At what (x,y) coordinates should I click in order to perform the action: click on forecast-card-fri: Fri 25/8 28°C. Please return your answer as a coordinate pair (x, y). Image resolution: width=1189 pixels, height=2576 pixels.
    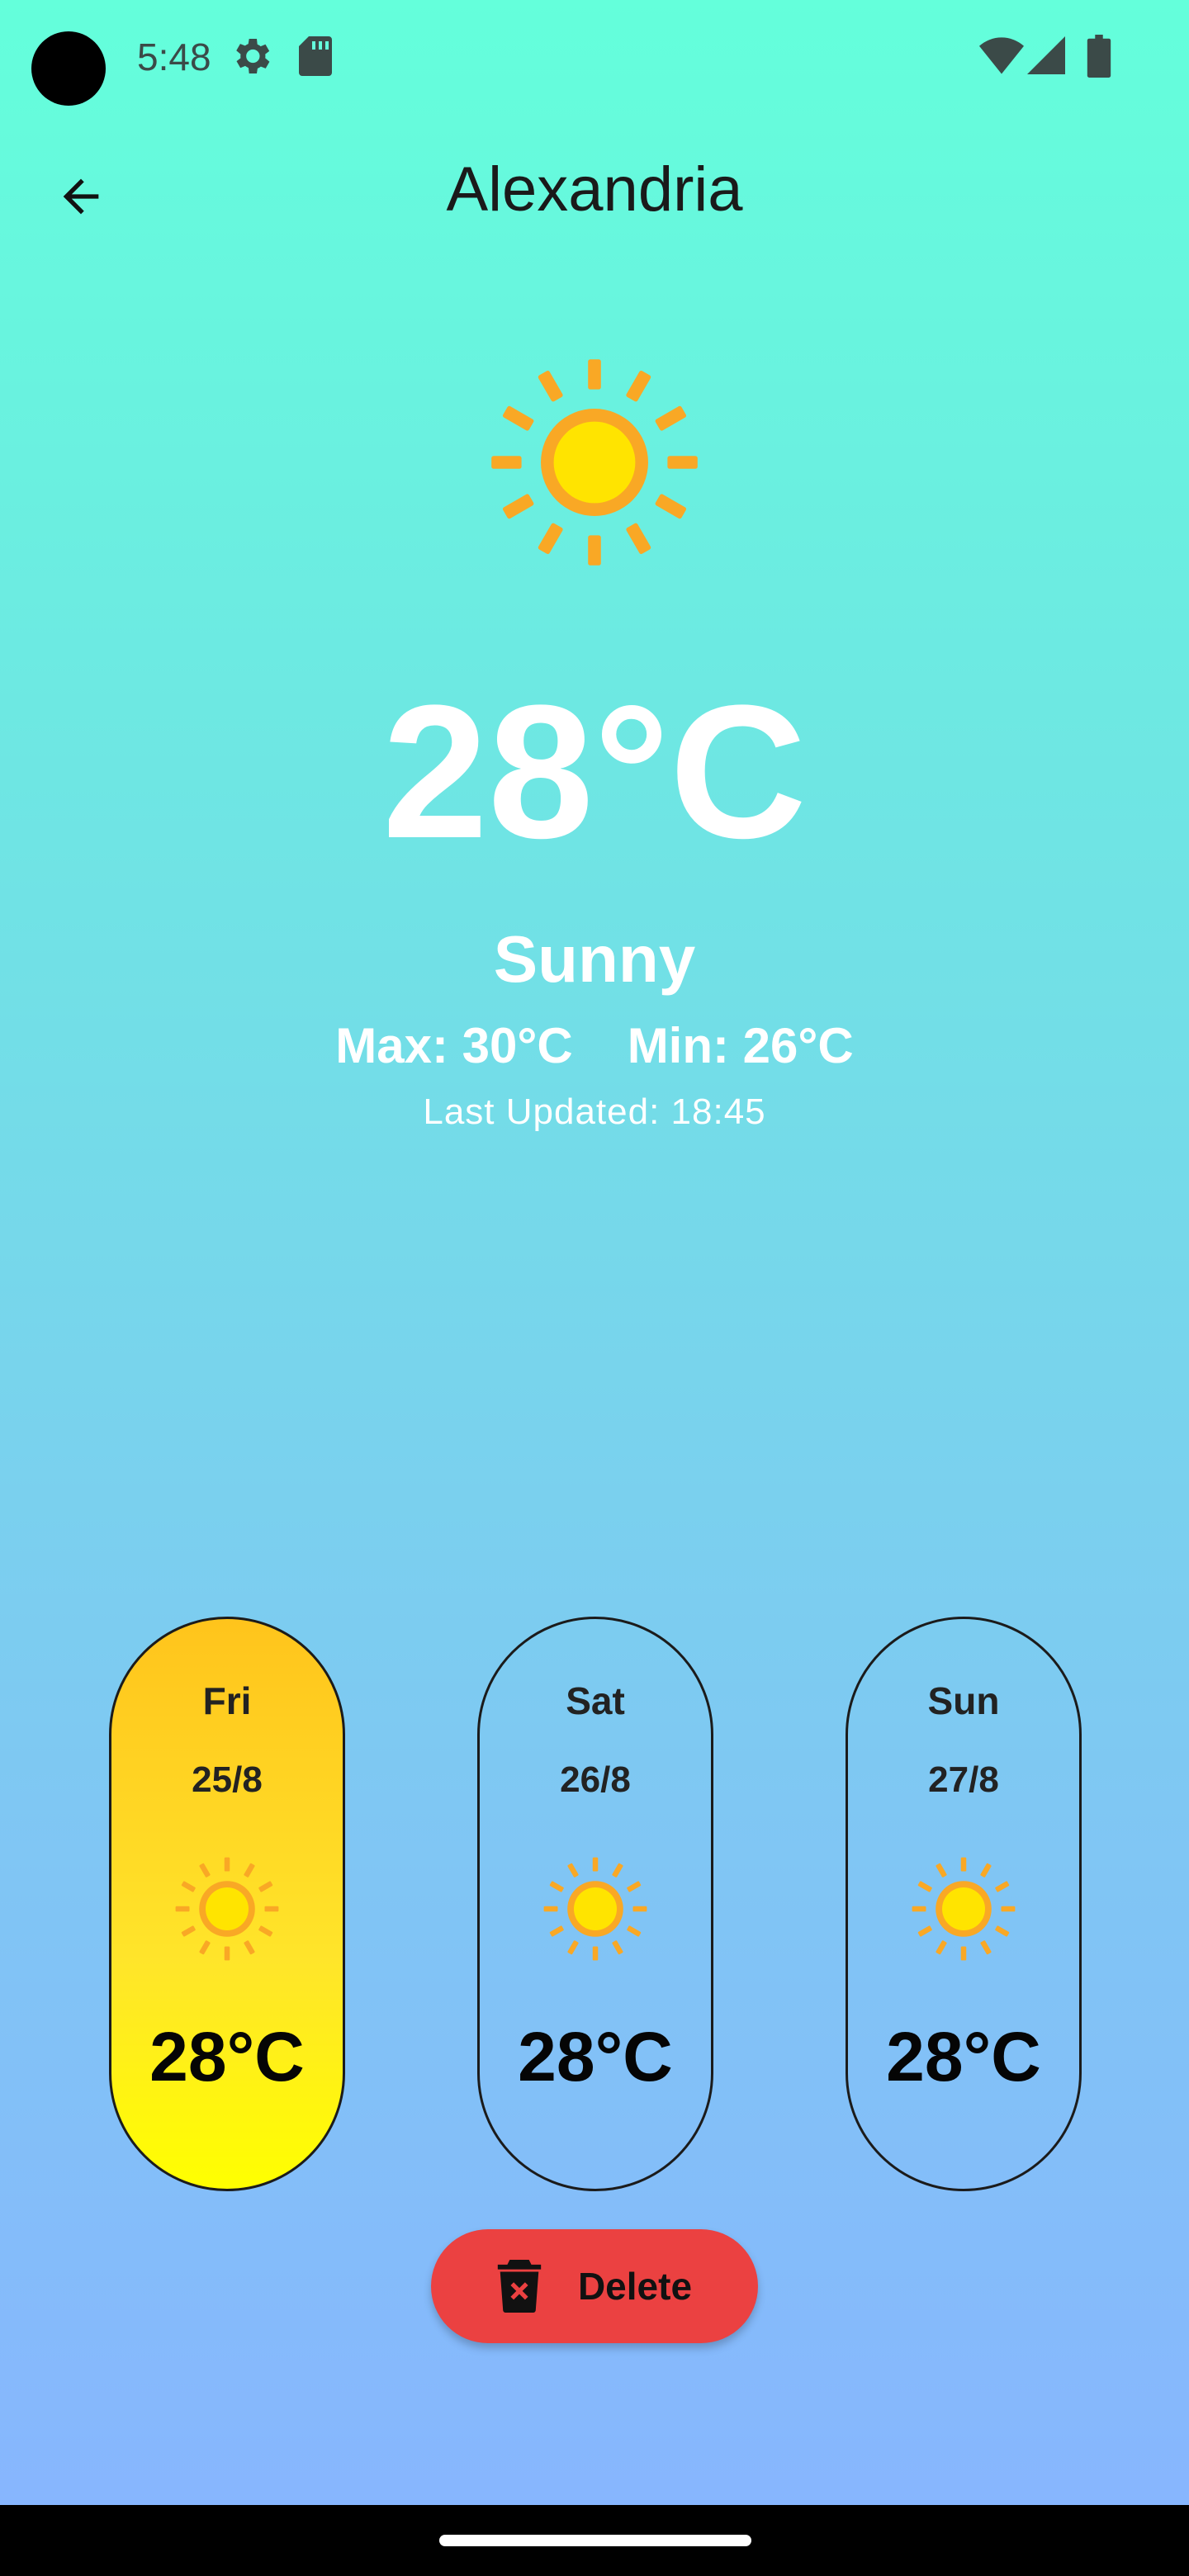
    Looking at the image, I should click on (227, 1904).